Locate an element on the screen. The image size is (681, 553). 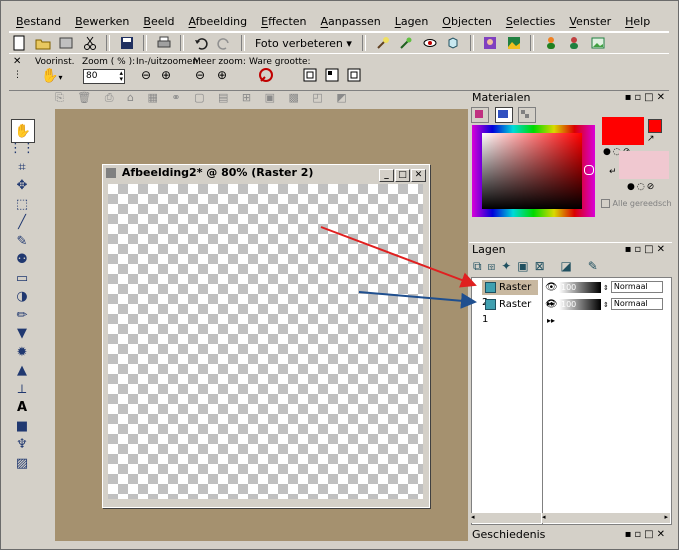
red-arrow is located at coordinates (398, 257).